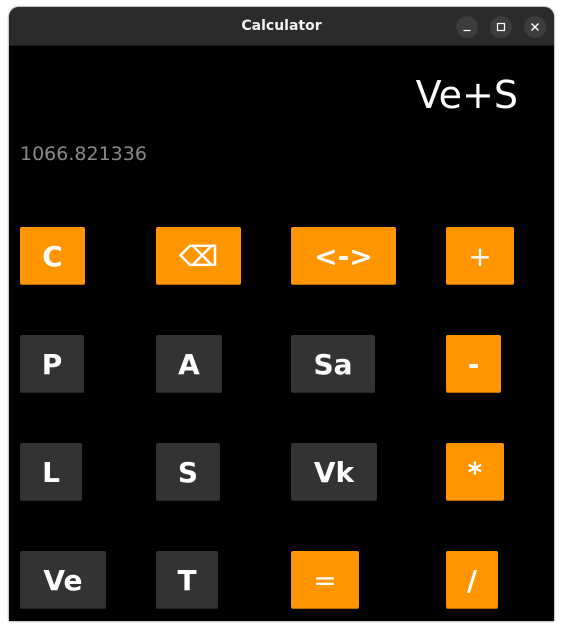 The image size is (563, 629). Describe the element at coordinates (187, 580) in the screenshot. I see `t-button: T` at that location.